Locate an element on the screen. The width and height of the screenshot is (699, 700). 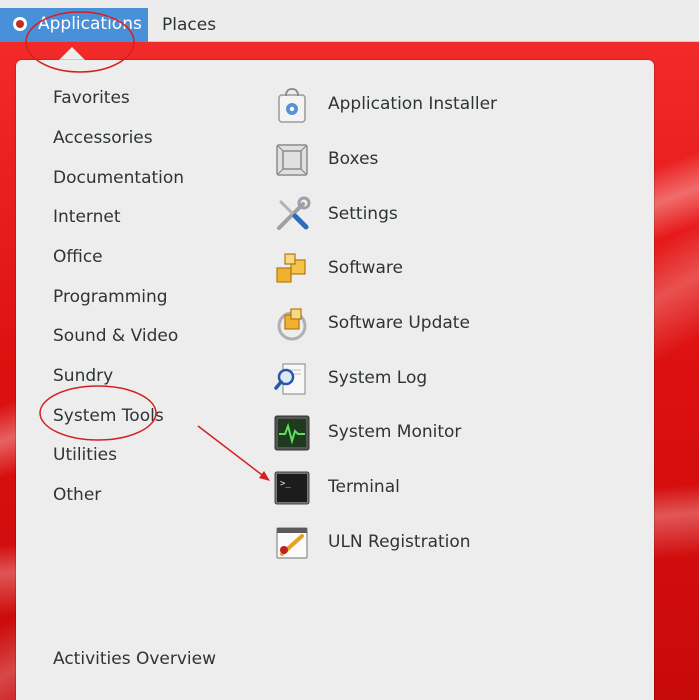
uln-registration-icon is located at coordinates (292, 543).